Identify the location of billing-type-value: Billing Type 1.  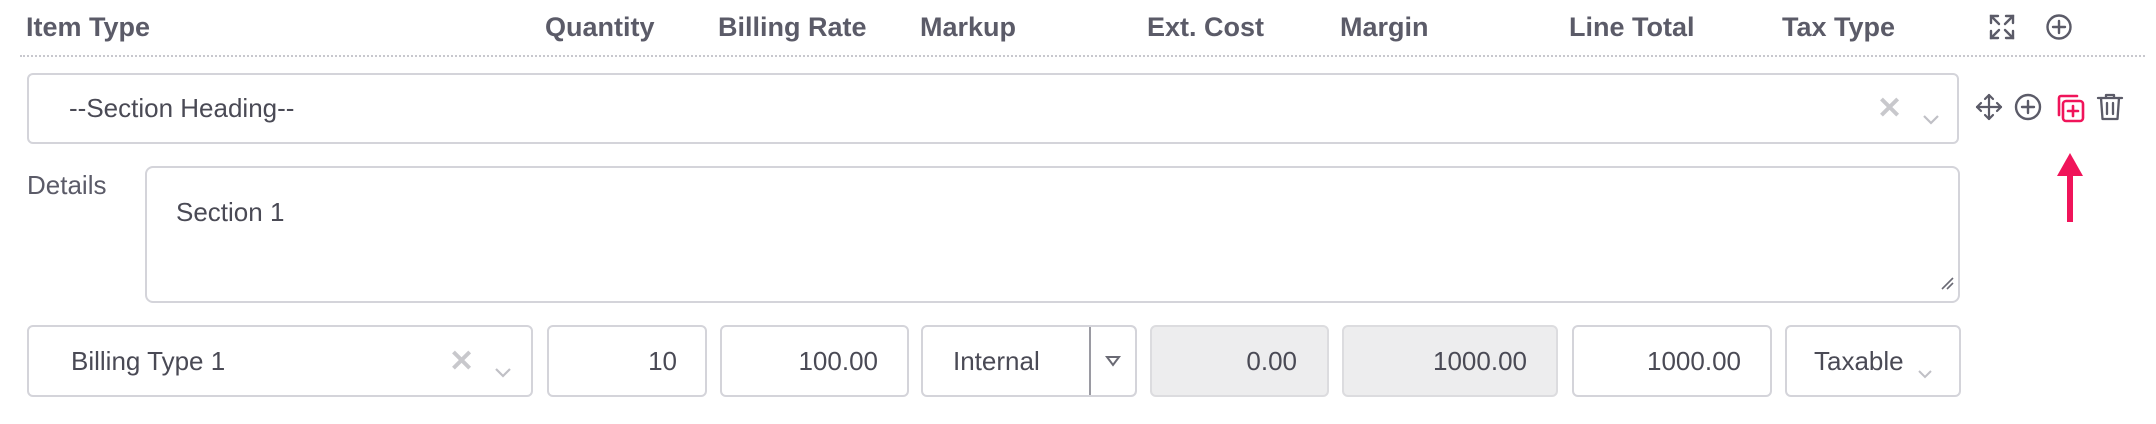
(148, 360).